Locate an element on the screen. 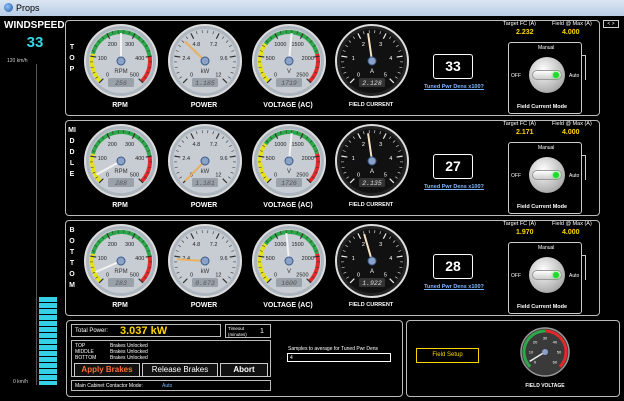  window-title: Props is located at coordinates (28, 8).